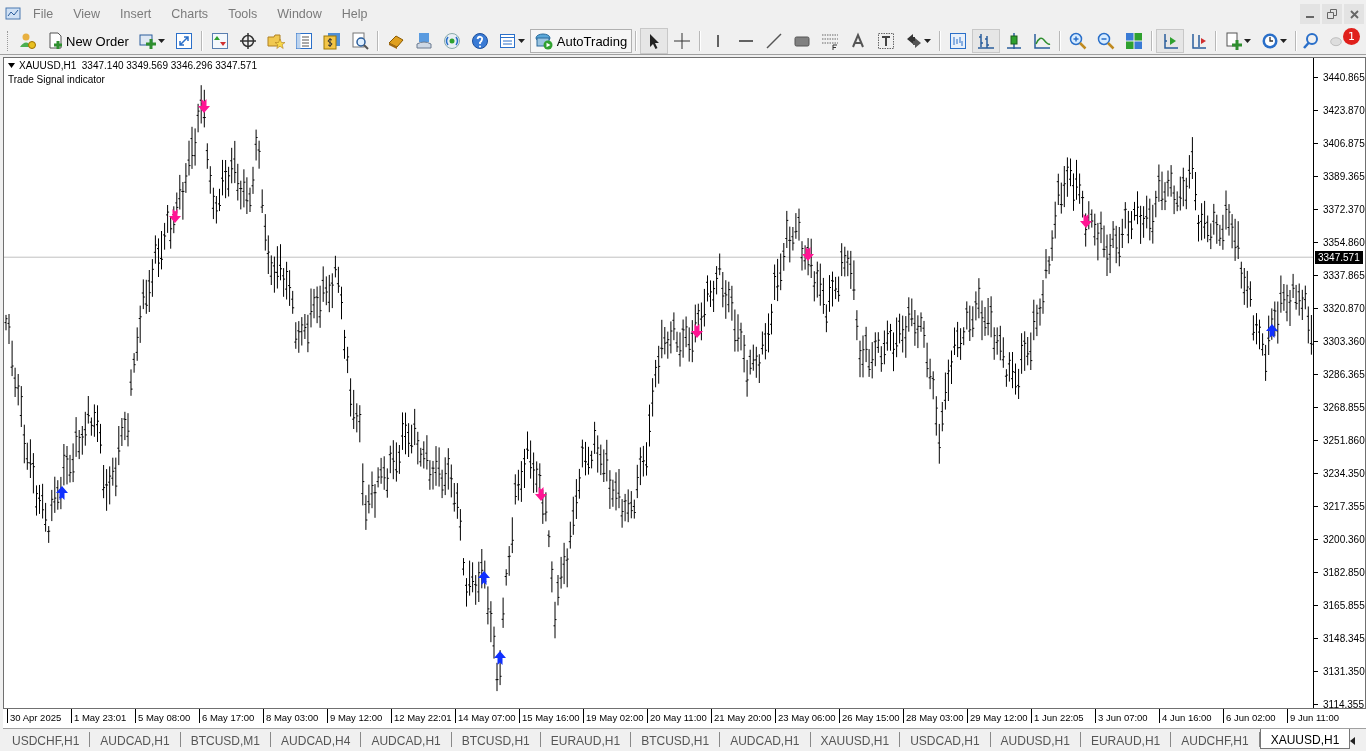 The image size is (1366, 751). What do you see at coordinates (1255, 716) in the screenshot?
I see `time-label: 6 Jun 02:00` at bounding box center [1255, 716].